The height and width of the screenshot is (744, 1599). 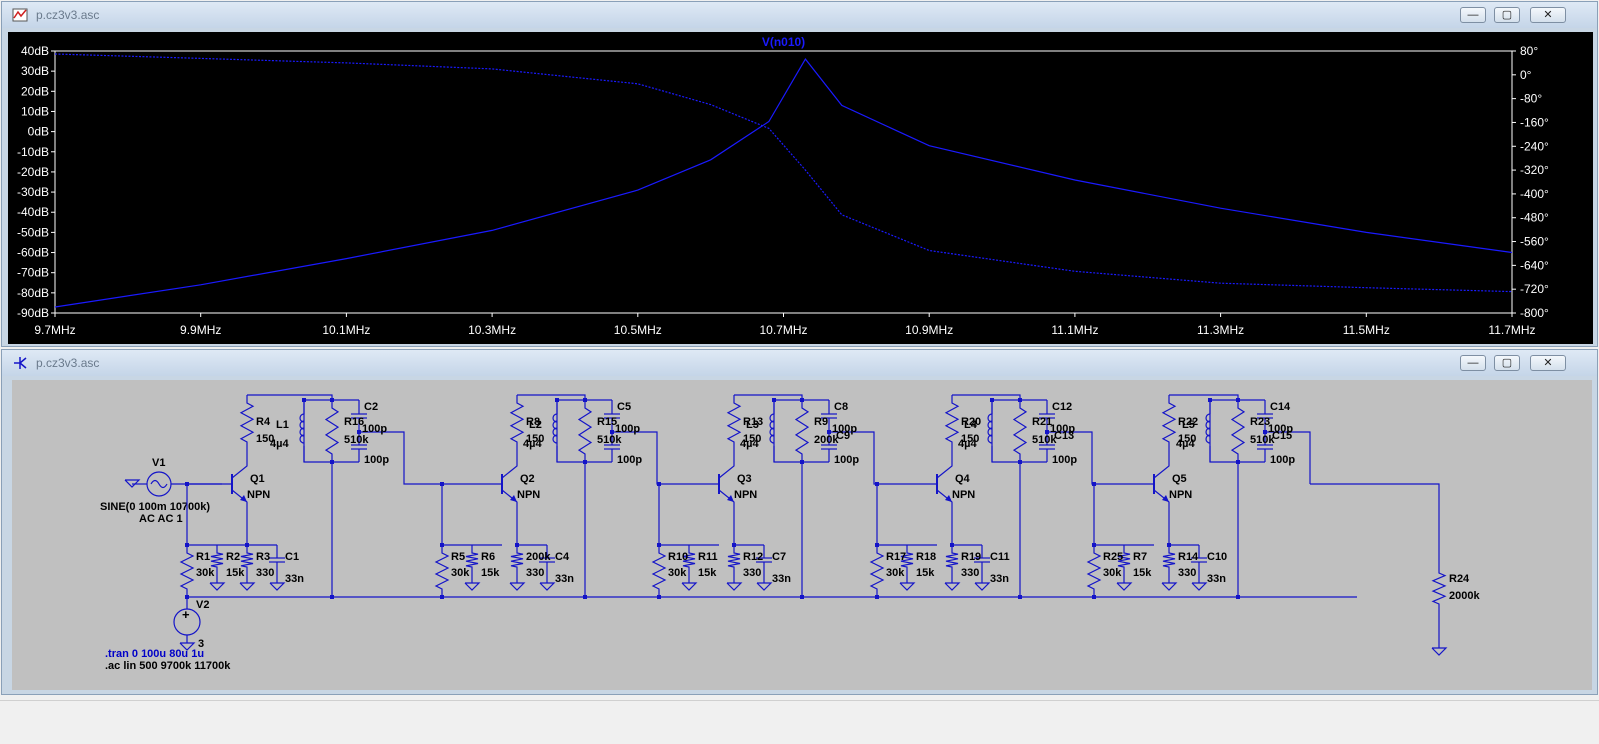 What do you see at coordinates (517, 560) in the screenshot?
I see `emitter-resistor` at bounding box center [517, 560].